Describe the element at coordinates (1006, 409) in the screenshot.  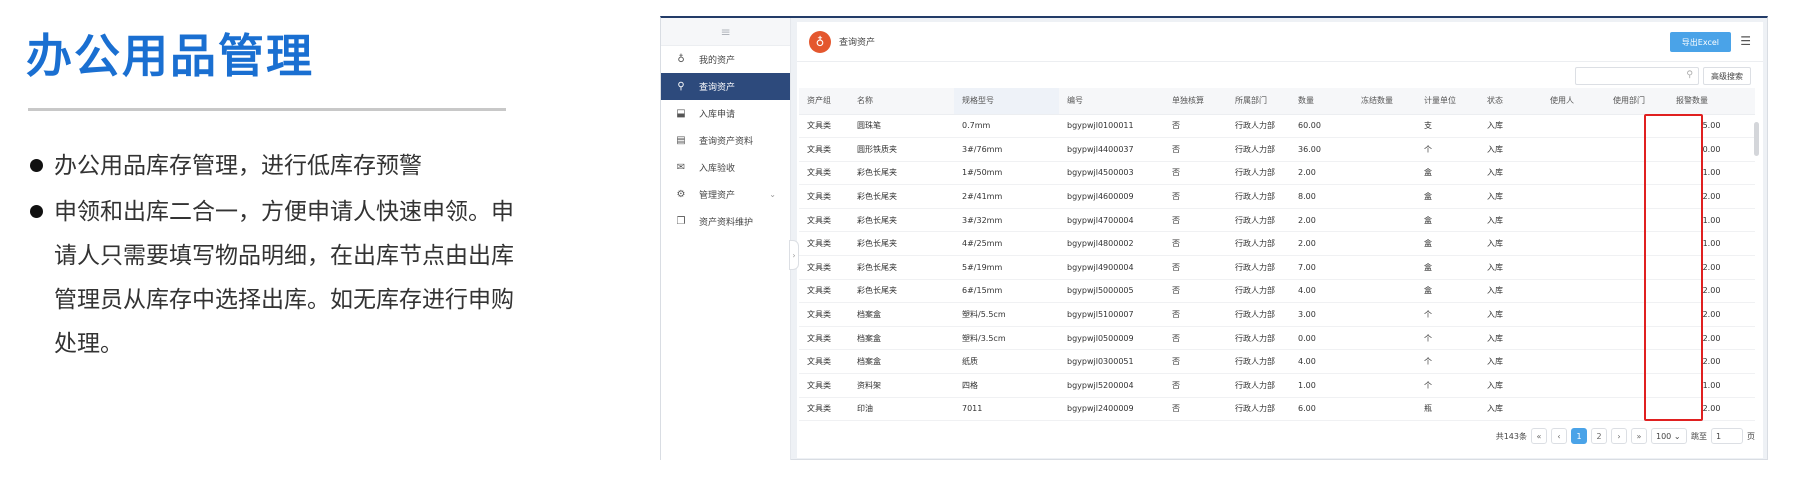
I see `table-cell: 7011` at that location.